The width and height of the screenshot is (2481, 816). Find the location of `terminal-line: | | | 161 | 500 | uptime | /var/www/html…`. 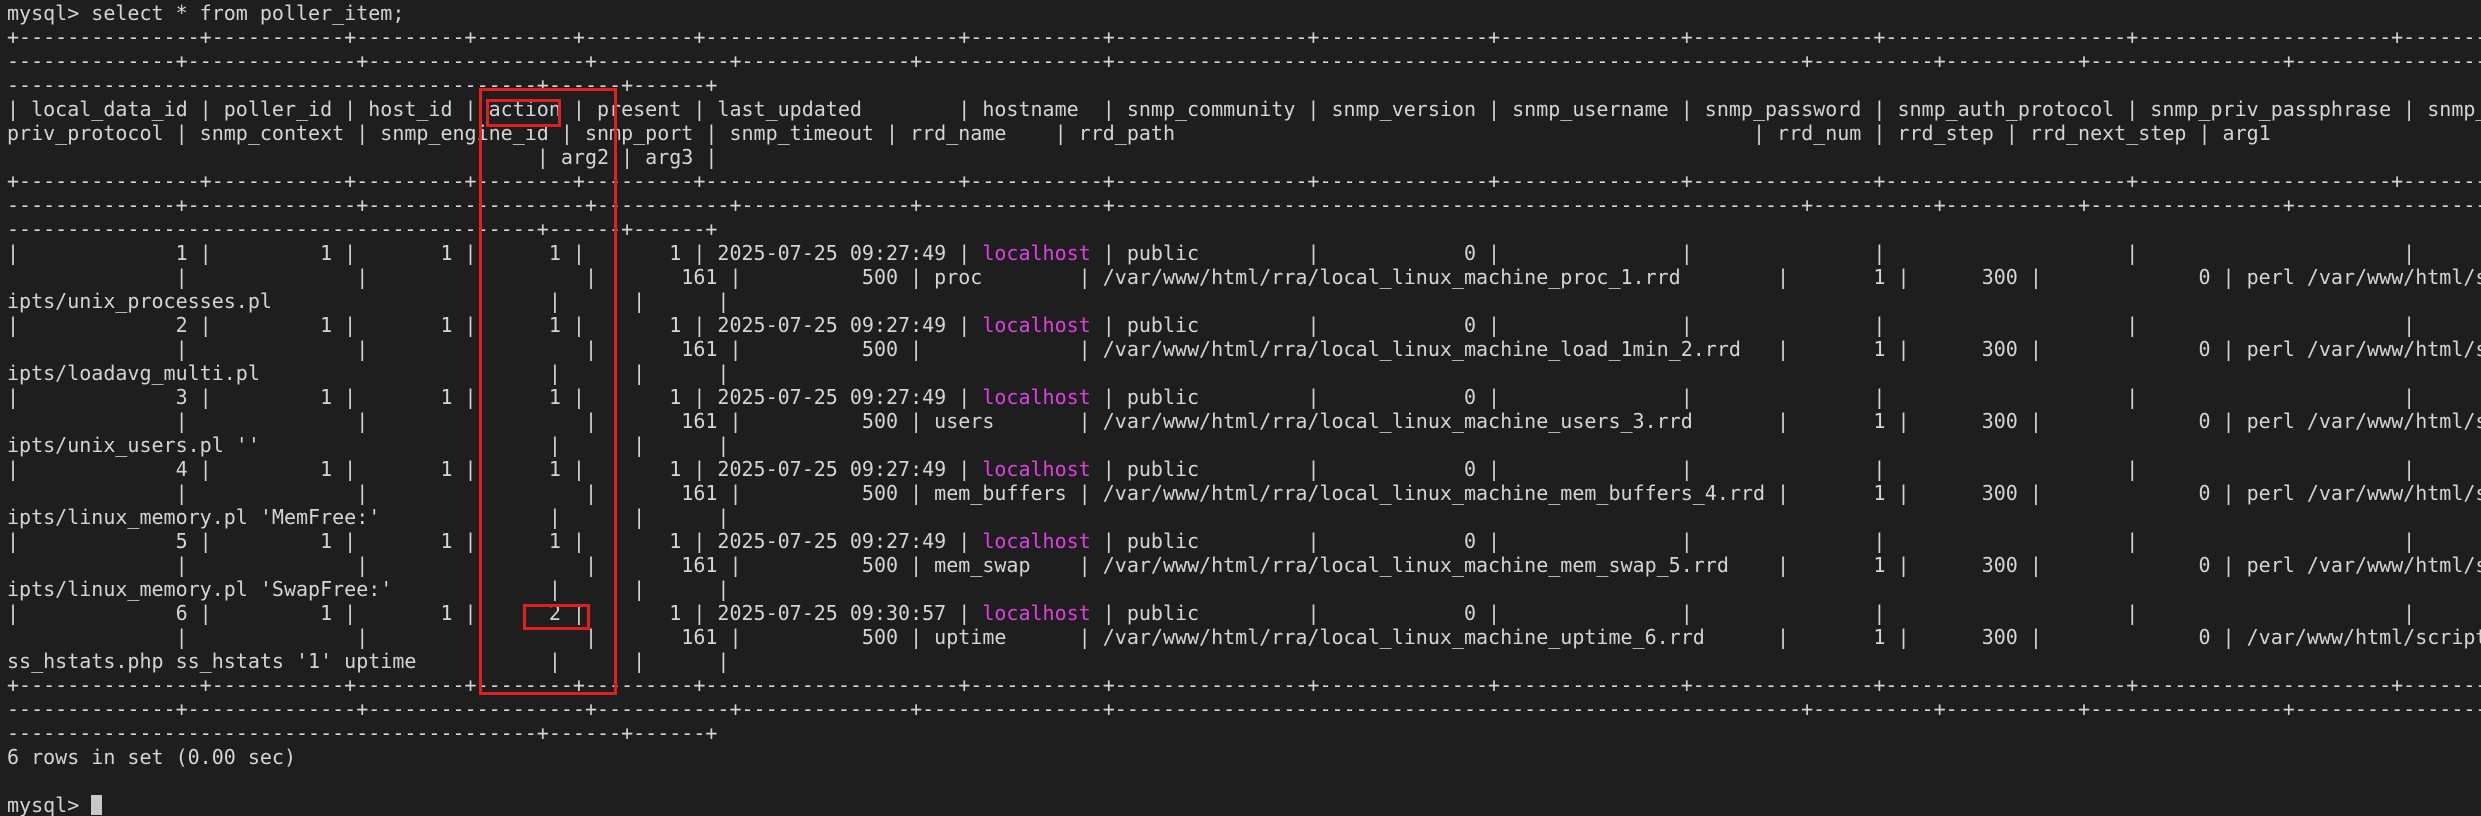

terminal-line: | | | 161 | 500 | uptime | /var/www/html… is located at coordinates (1244, 637).